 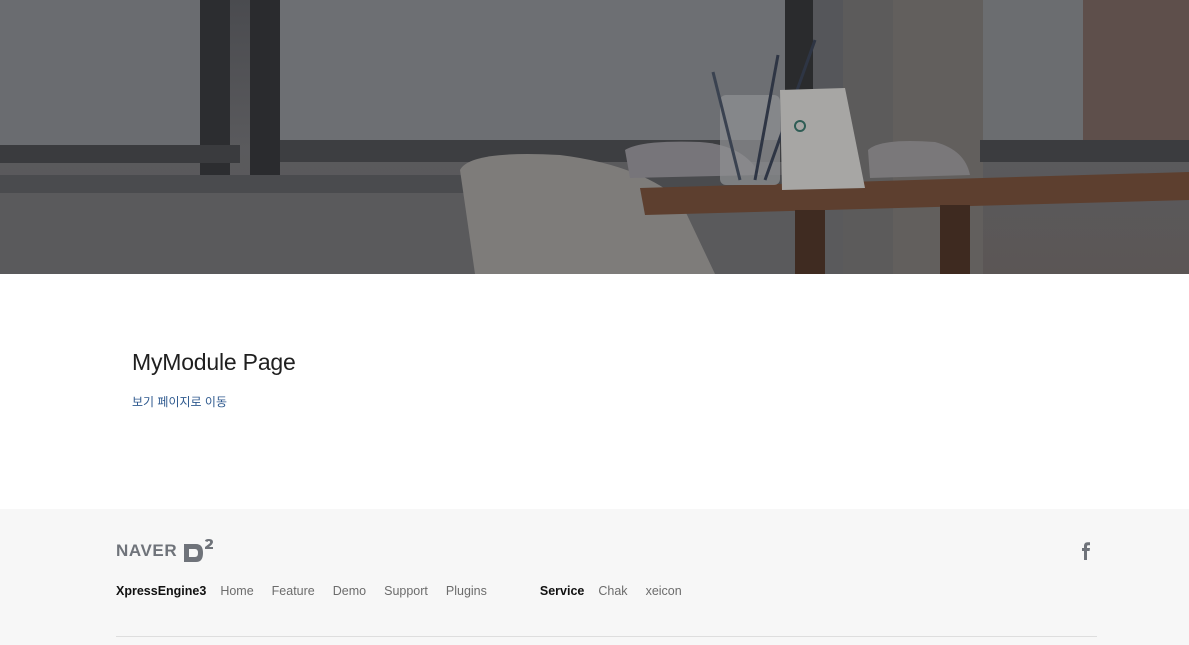 I want to click on footer-link-support: Support, so click(x=406, y=591).